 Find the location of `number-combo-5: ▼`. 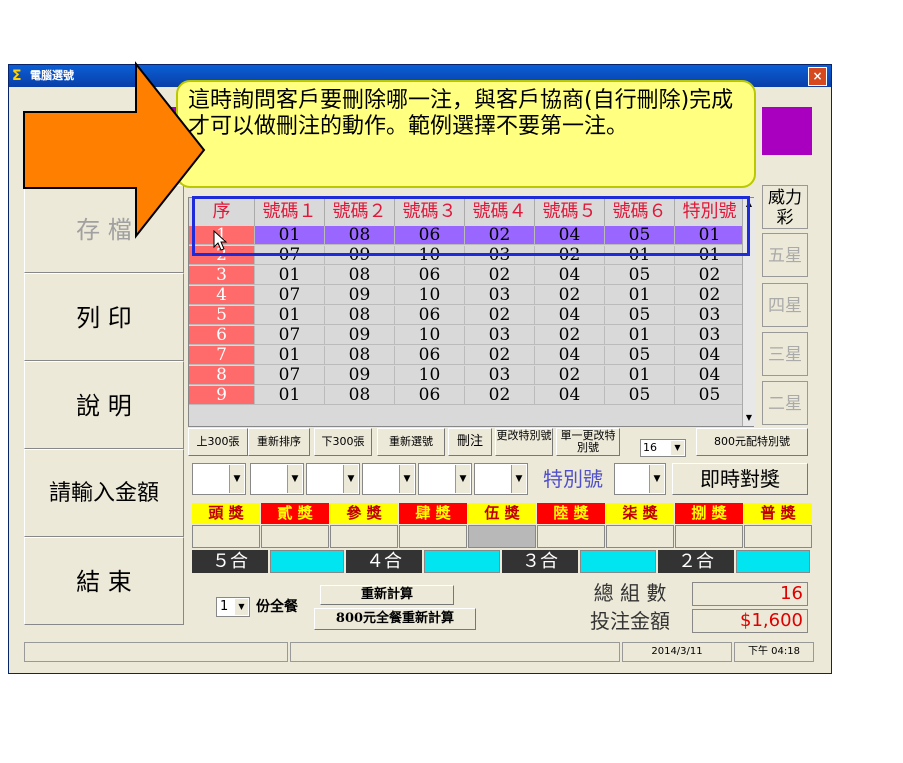

number-combo-5: ▼ is located at coordinates (445, 479).